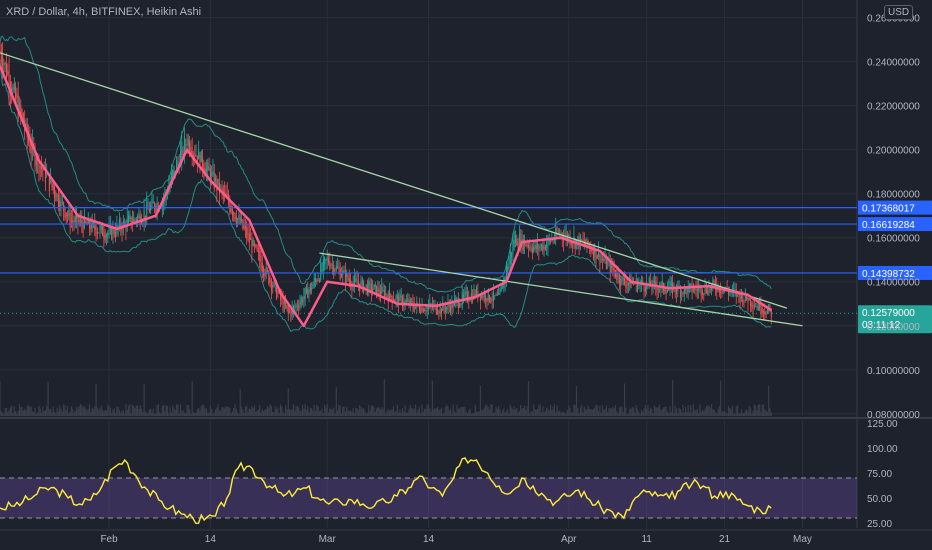 This screenshot has width=932, height=550. Describe the element at coordinates (879, 474) in the screenshot. I see `rsi-axis-label: 75.00` at that location.